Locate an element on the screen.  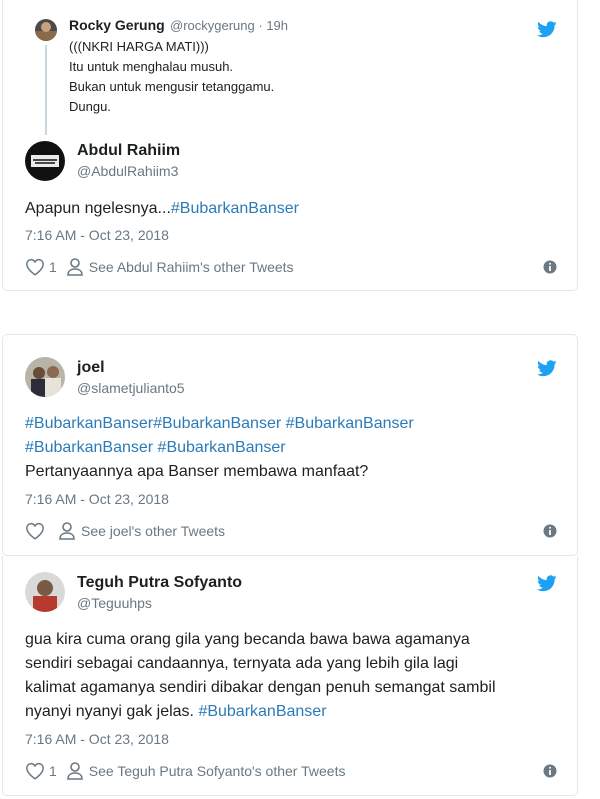
author-handle: @slametjulianto5 is located at coordinates (131, 388).